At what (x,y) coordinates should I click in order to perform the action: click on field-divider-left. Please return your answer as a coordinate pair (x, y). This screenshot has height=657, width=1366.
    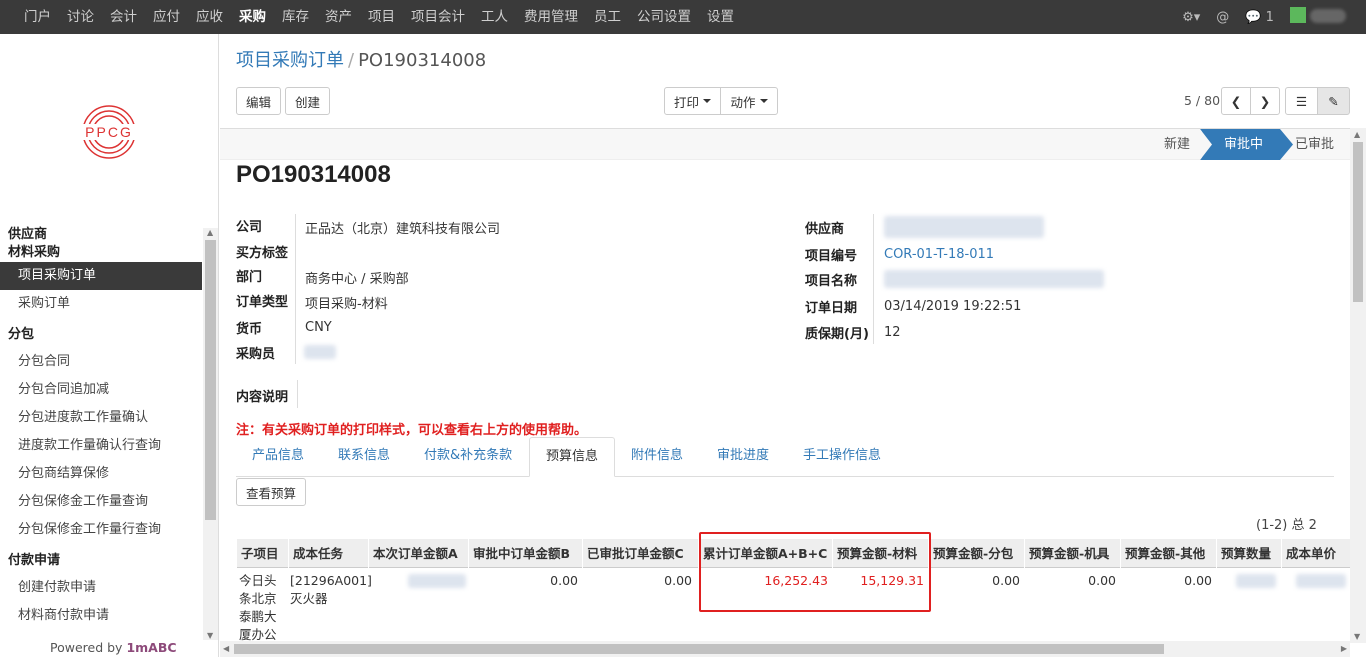
    Looking at the image, I should click on (295, 289).